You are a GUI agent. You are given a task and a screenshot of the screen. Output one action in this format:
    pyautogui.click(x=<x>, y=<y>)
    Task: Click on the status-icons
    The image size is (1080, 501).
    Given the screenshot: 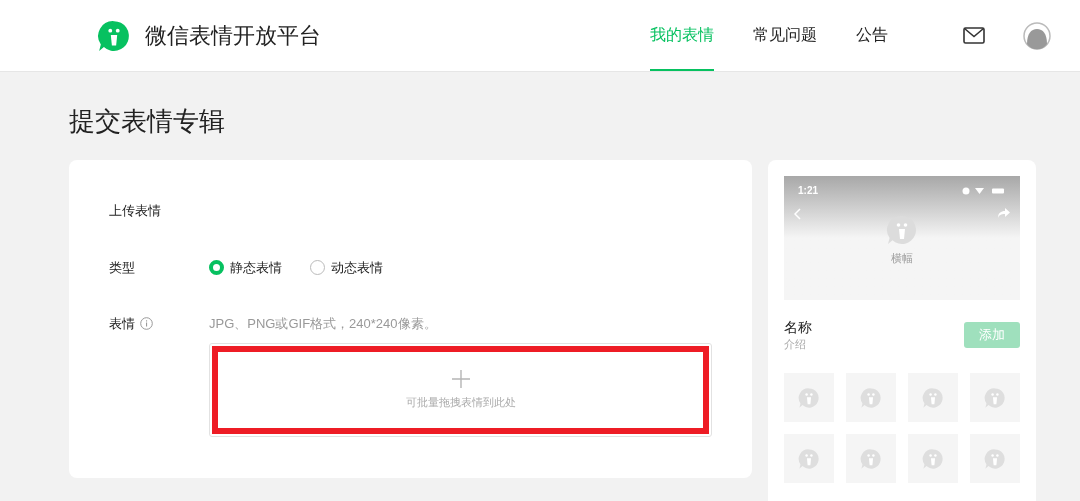 What is the action you would take?
    pyautogui.click(x=984, y=190)
    